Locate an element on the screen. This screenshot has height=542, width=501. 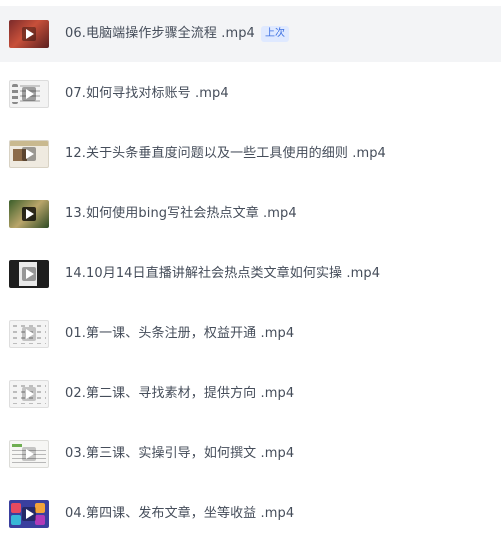
file-row-03: 03.第三课、实操引导，如何撰文 .mp4 is located at coordinates (250, 454).